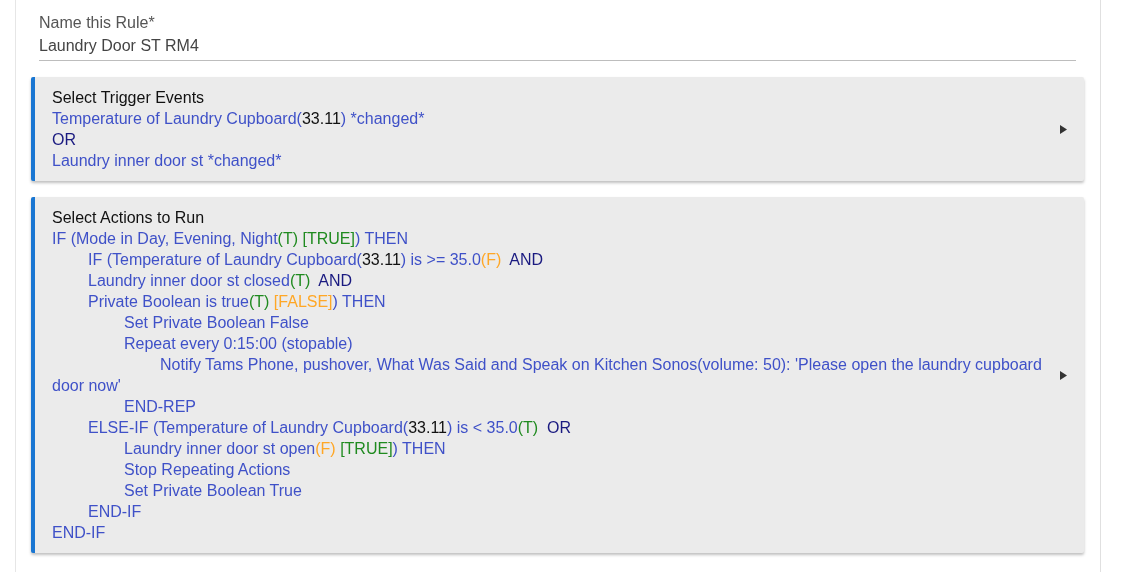  What do you see at coordinates (160, 407) in the screenshot?
I see `rule-line: END-REP` at bounding box center [160, 407].